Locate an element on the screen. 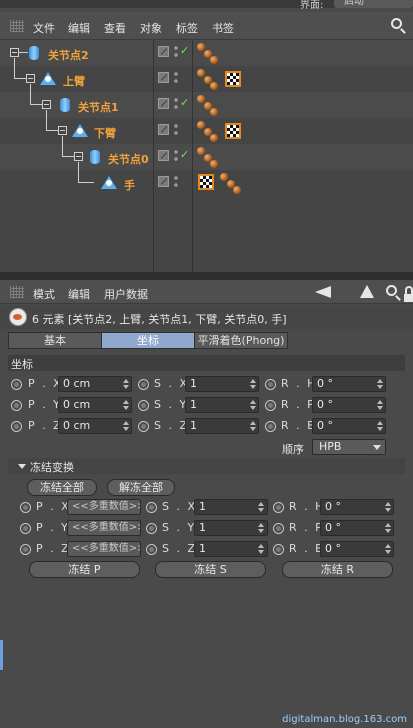  menu-bookmarks: 书签 is located at coordinates (223, 28).